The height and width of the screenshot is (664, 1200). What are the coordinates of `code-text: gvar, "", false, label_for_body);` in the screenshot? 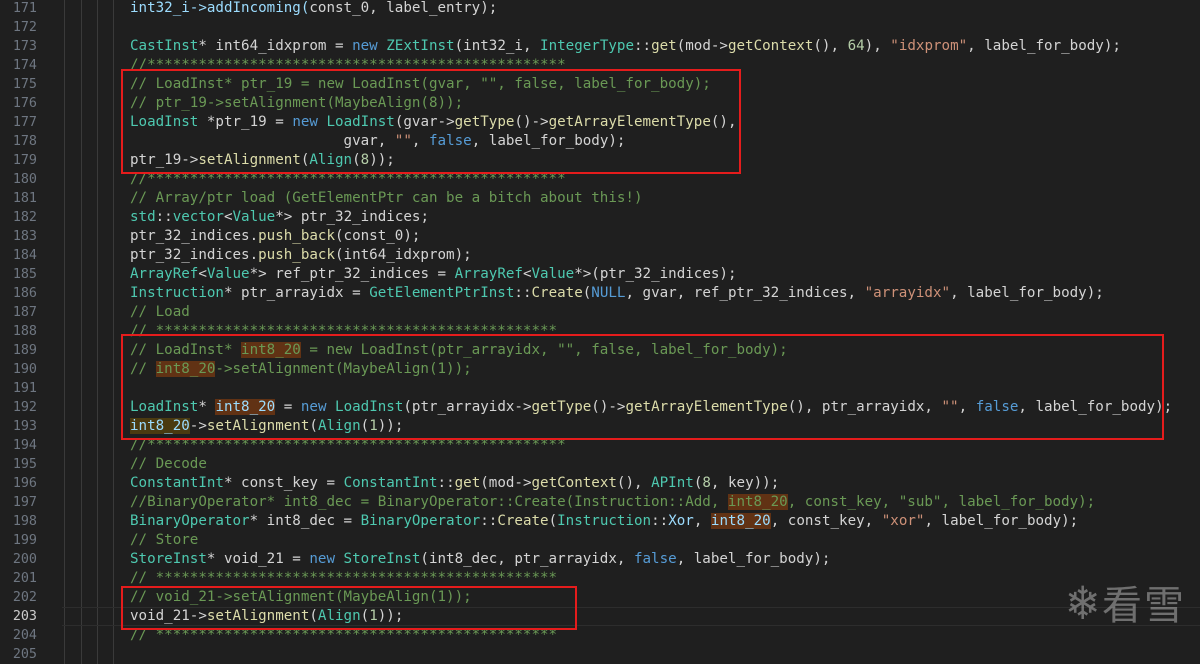 It's located at (378, 141).